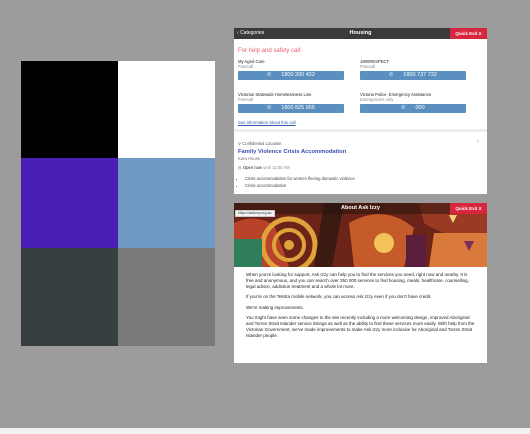 The height and width of the screenshot is (434, 530). What do you see at coordinates (166, 203) in the screenshot?
I see `swatch-blue` at bounding box center [166, 203].